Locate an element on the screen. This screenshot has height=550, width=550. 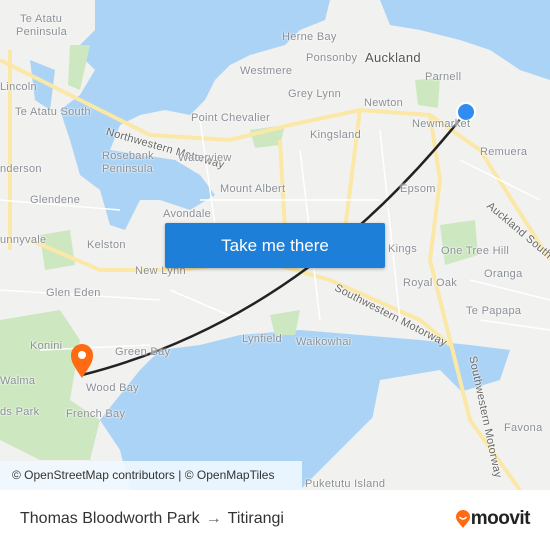
map-label: Newmarket is located at coordinates (441, 124).